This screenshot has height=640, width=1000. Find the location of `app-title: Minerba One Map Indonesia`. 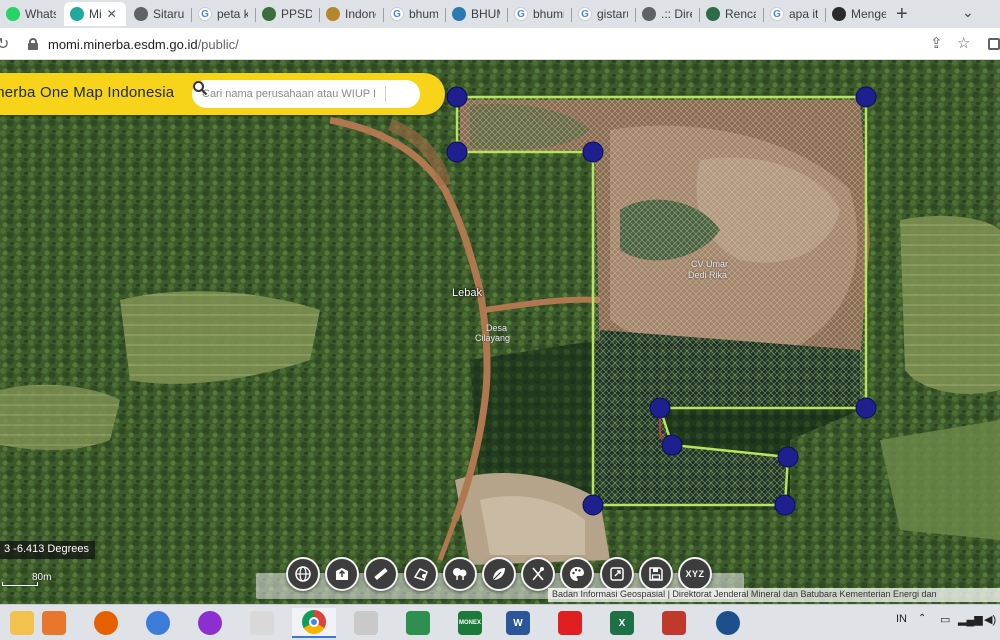

app-title: Minerba One Map Indonesia is located at coordinates (87, 92).